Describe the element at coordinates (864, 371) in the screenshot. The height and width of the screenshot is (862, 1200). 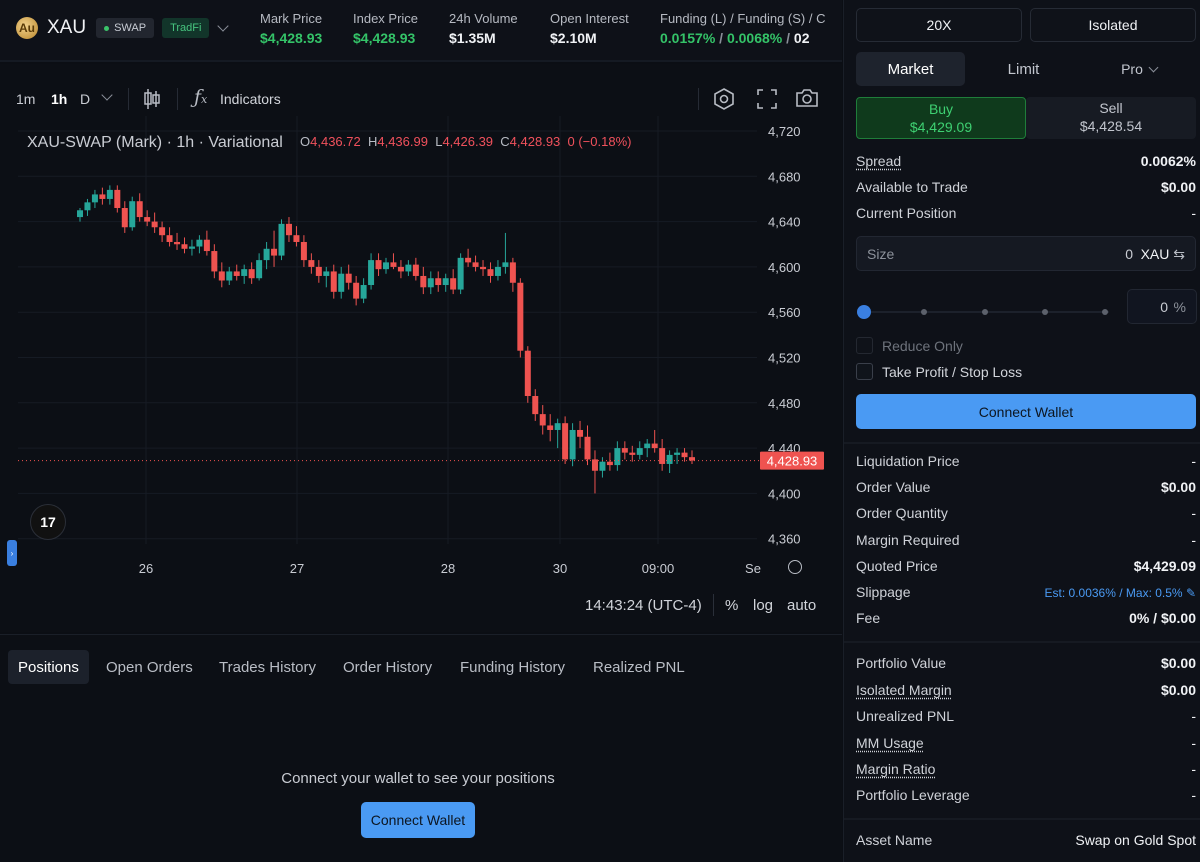
I see `tp-sl-checkbox` at that location.